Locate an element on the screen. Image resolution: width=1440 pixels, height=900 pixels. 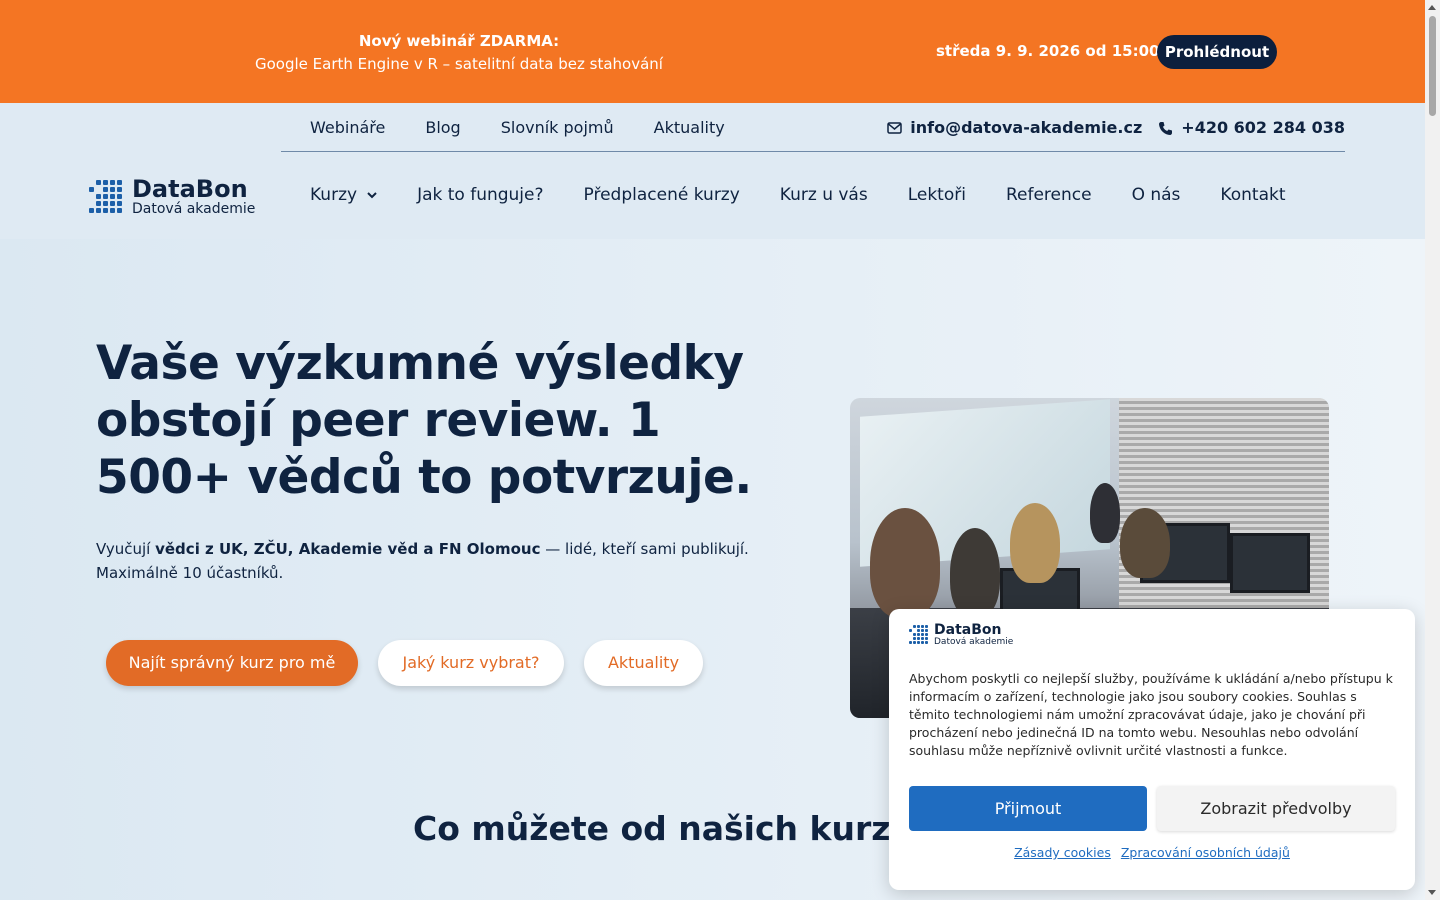
scroll-thumb is located at coordinates (1432, 66).